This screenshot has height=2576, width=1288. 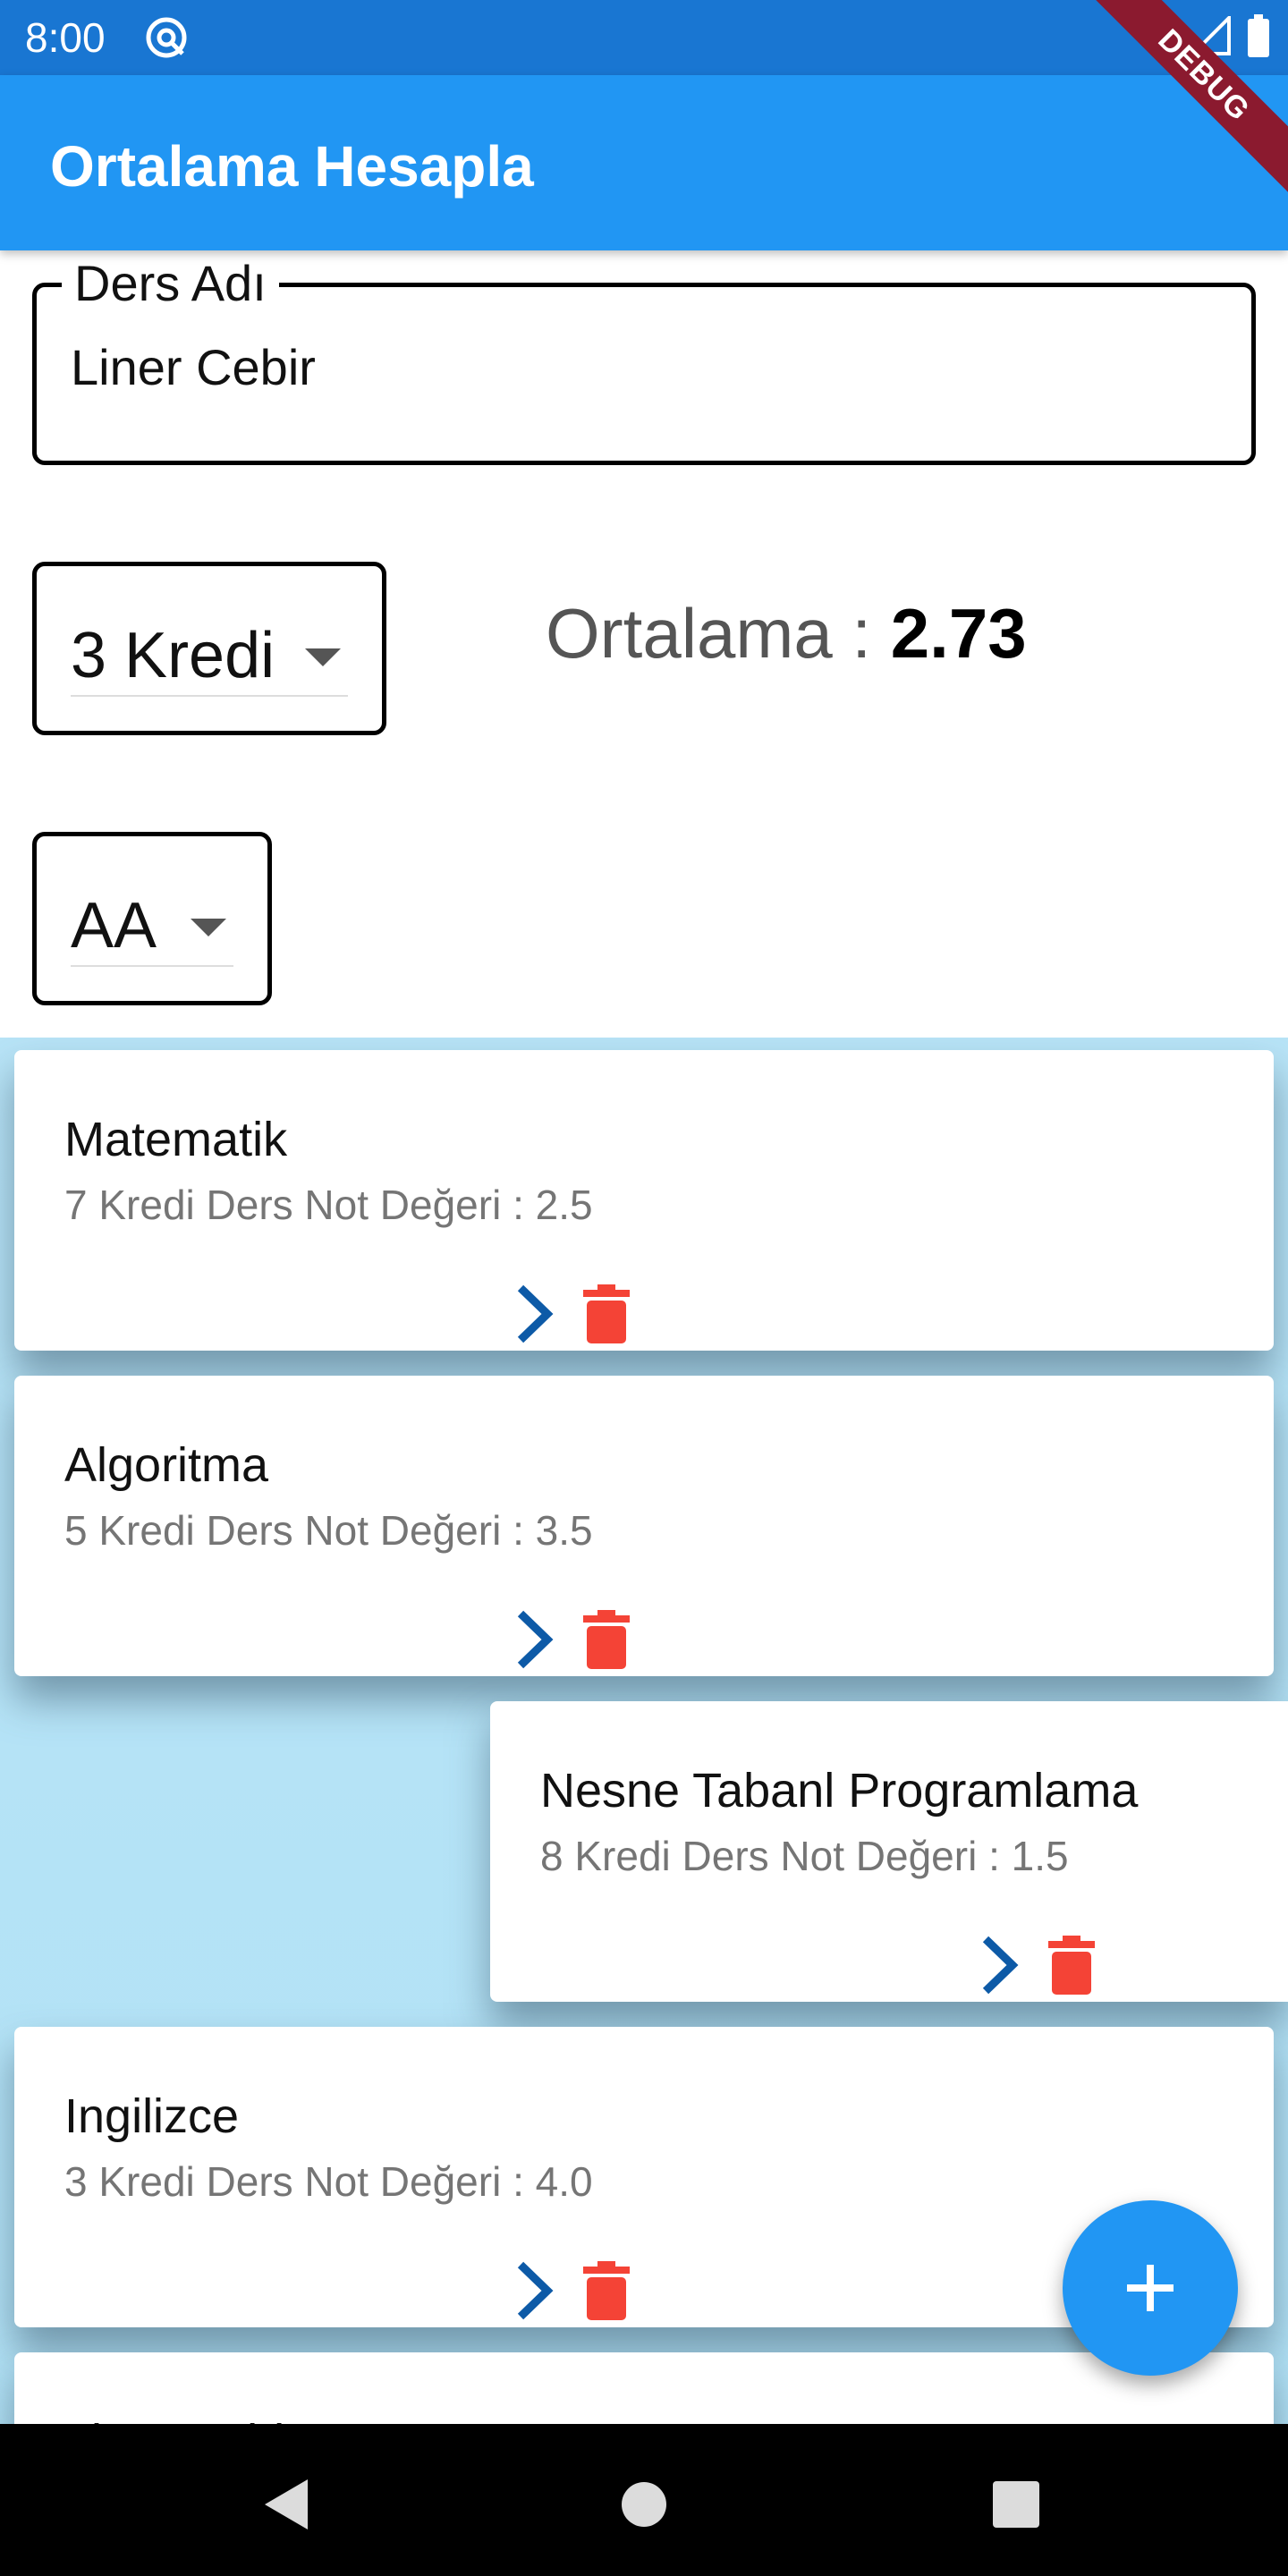 What do you see at coordinates (644, 1526) in the screenshot?
I see `course-card: Algoritma 5 Kredi Ders Not Değeri : 3.5` at bounding box center [644, 1526].